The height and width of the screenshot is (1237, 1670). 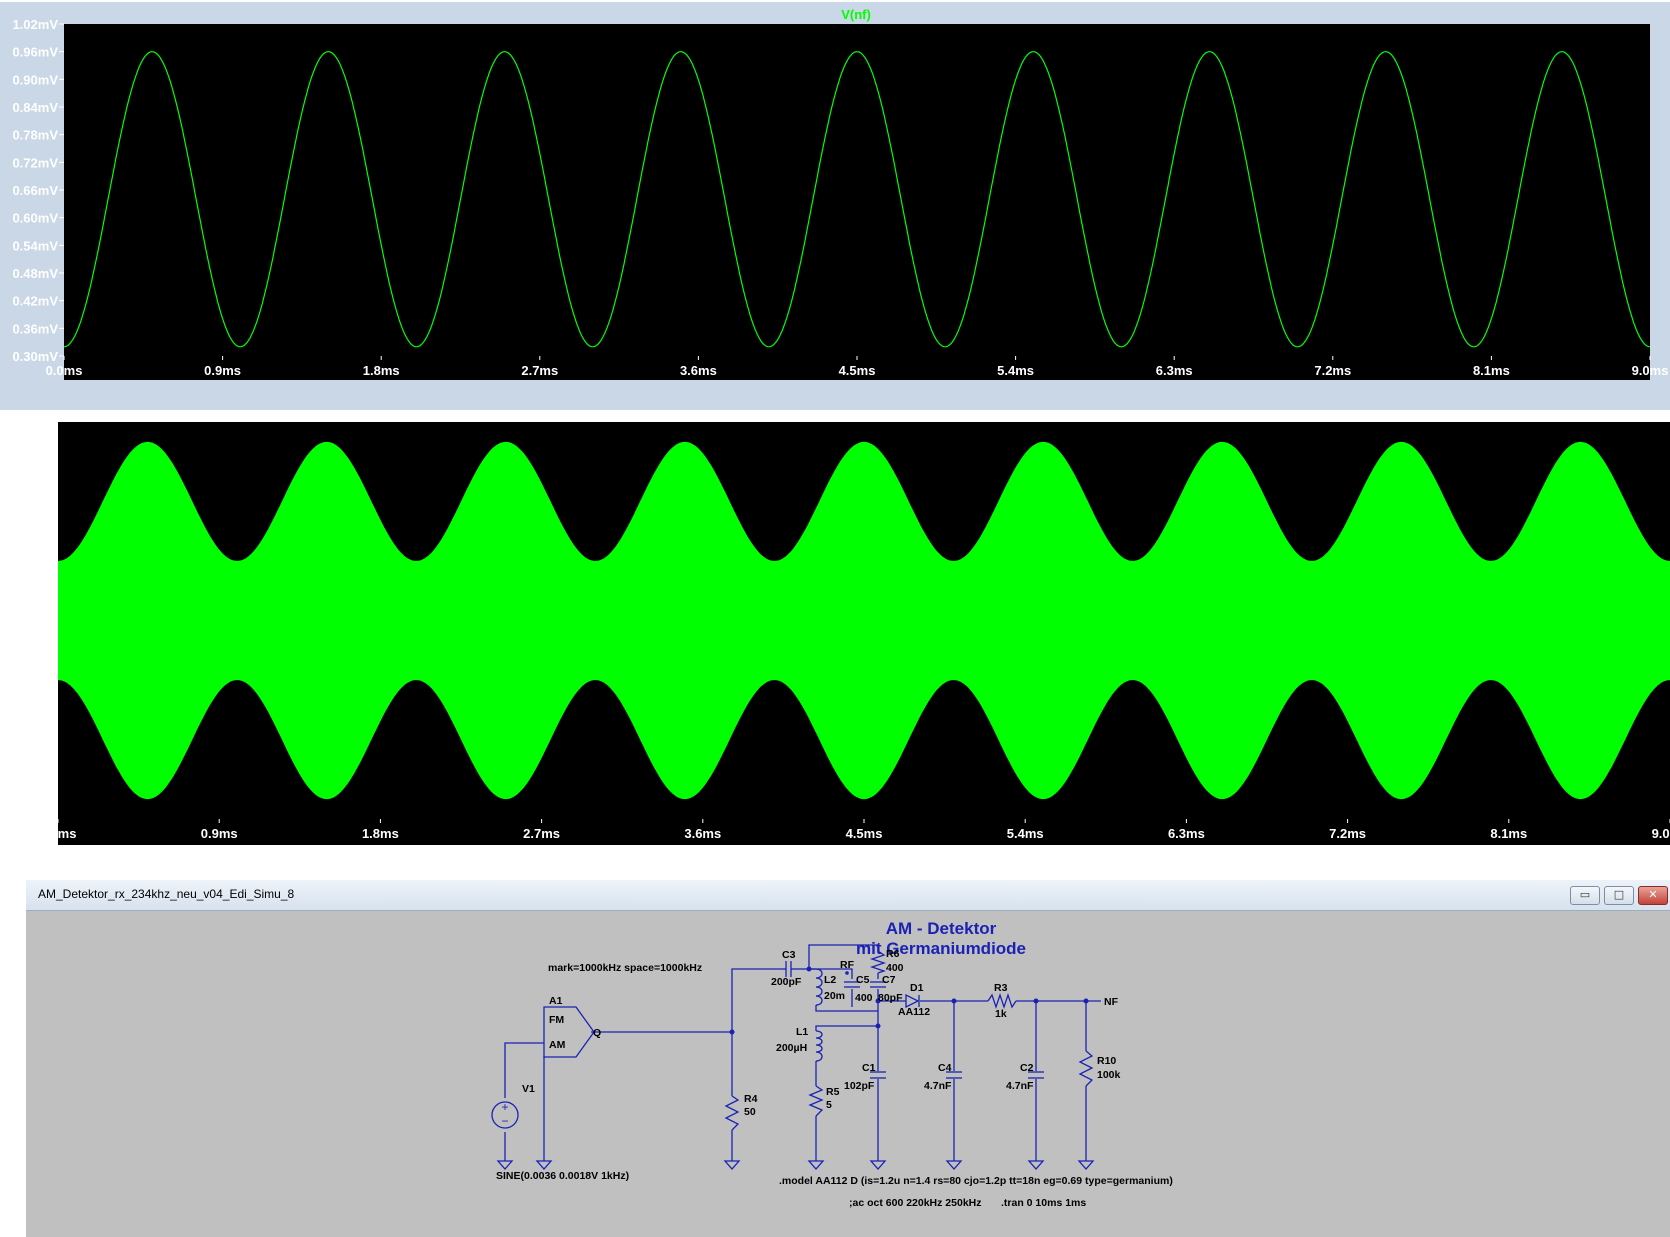 What do you see at coordinates (35, 52) in the screenshot?
I see `y-tick-label: 0.96mV` at bounding box center [35, 52].